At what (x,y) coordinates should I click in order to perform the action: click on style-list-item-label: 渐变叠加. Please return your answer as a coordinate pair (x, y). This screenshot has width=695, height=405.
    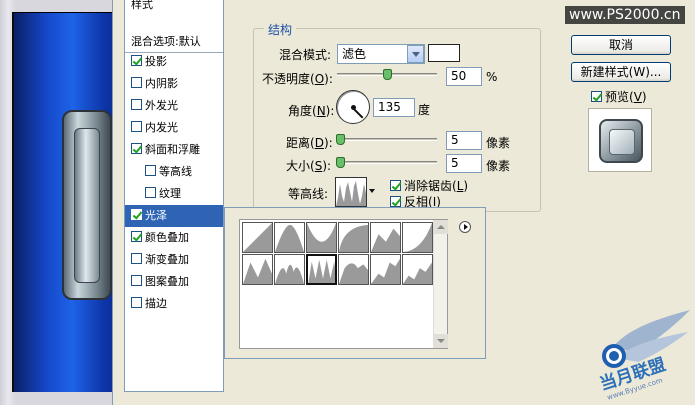
    Looking at the image, I should click on (167, 259).